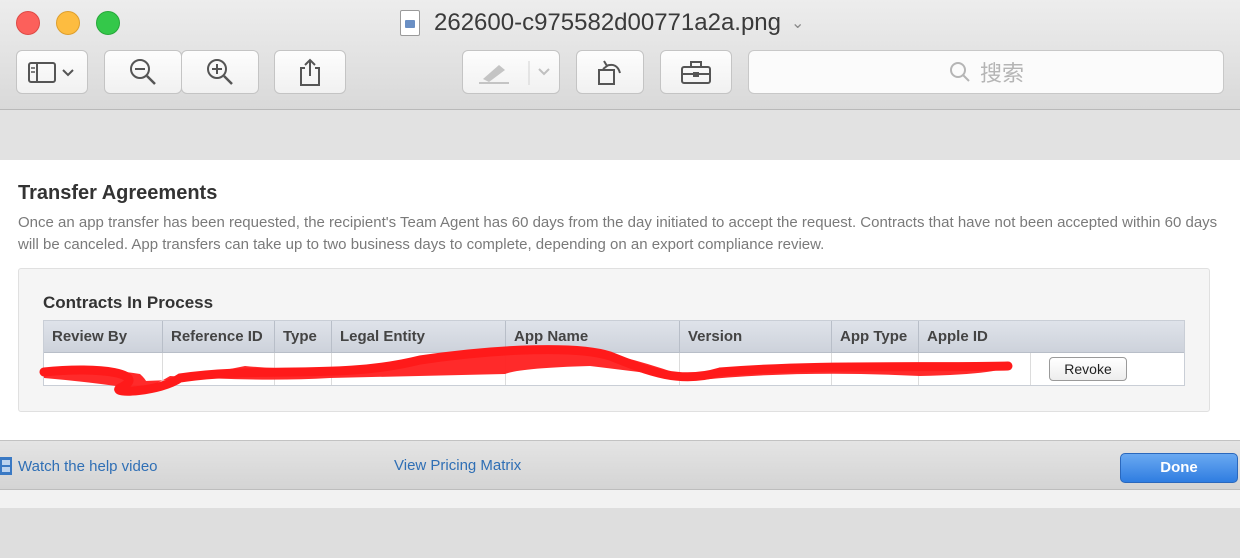  I want to click on column-header-reference-id: Reference ID, so click(219, 337).